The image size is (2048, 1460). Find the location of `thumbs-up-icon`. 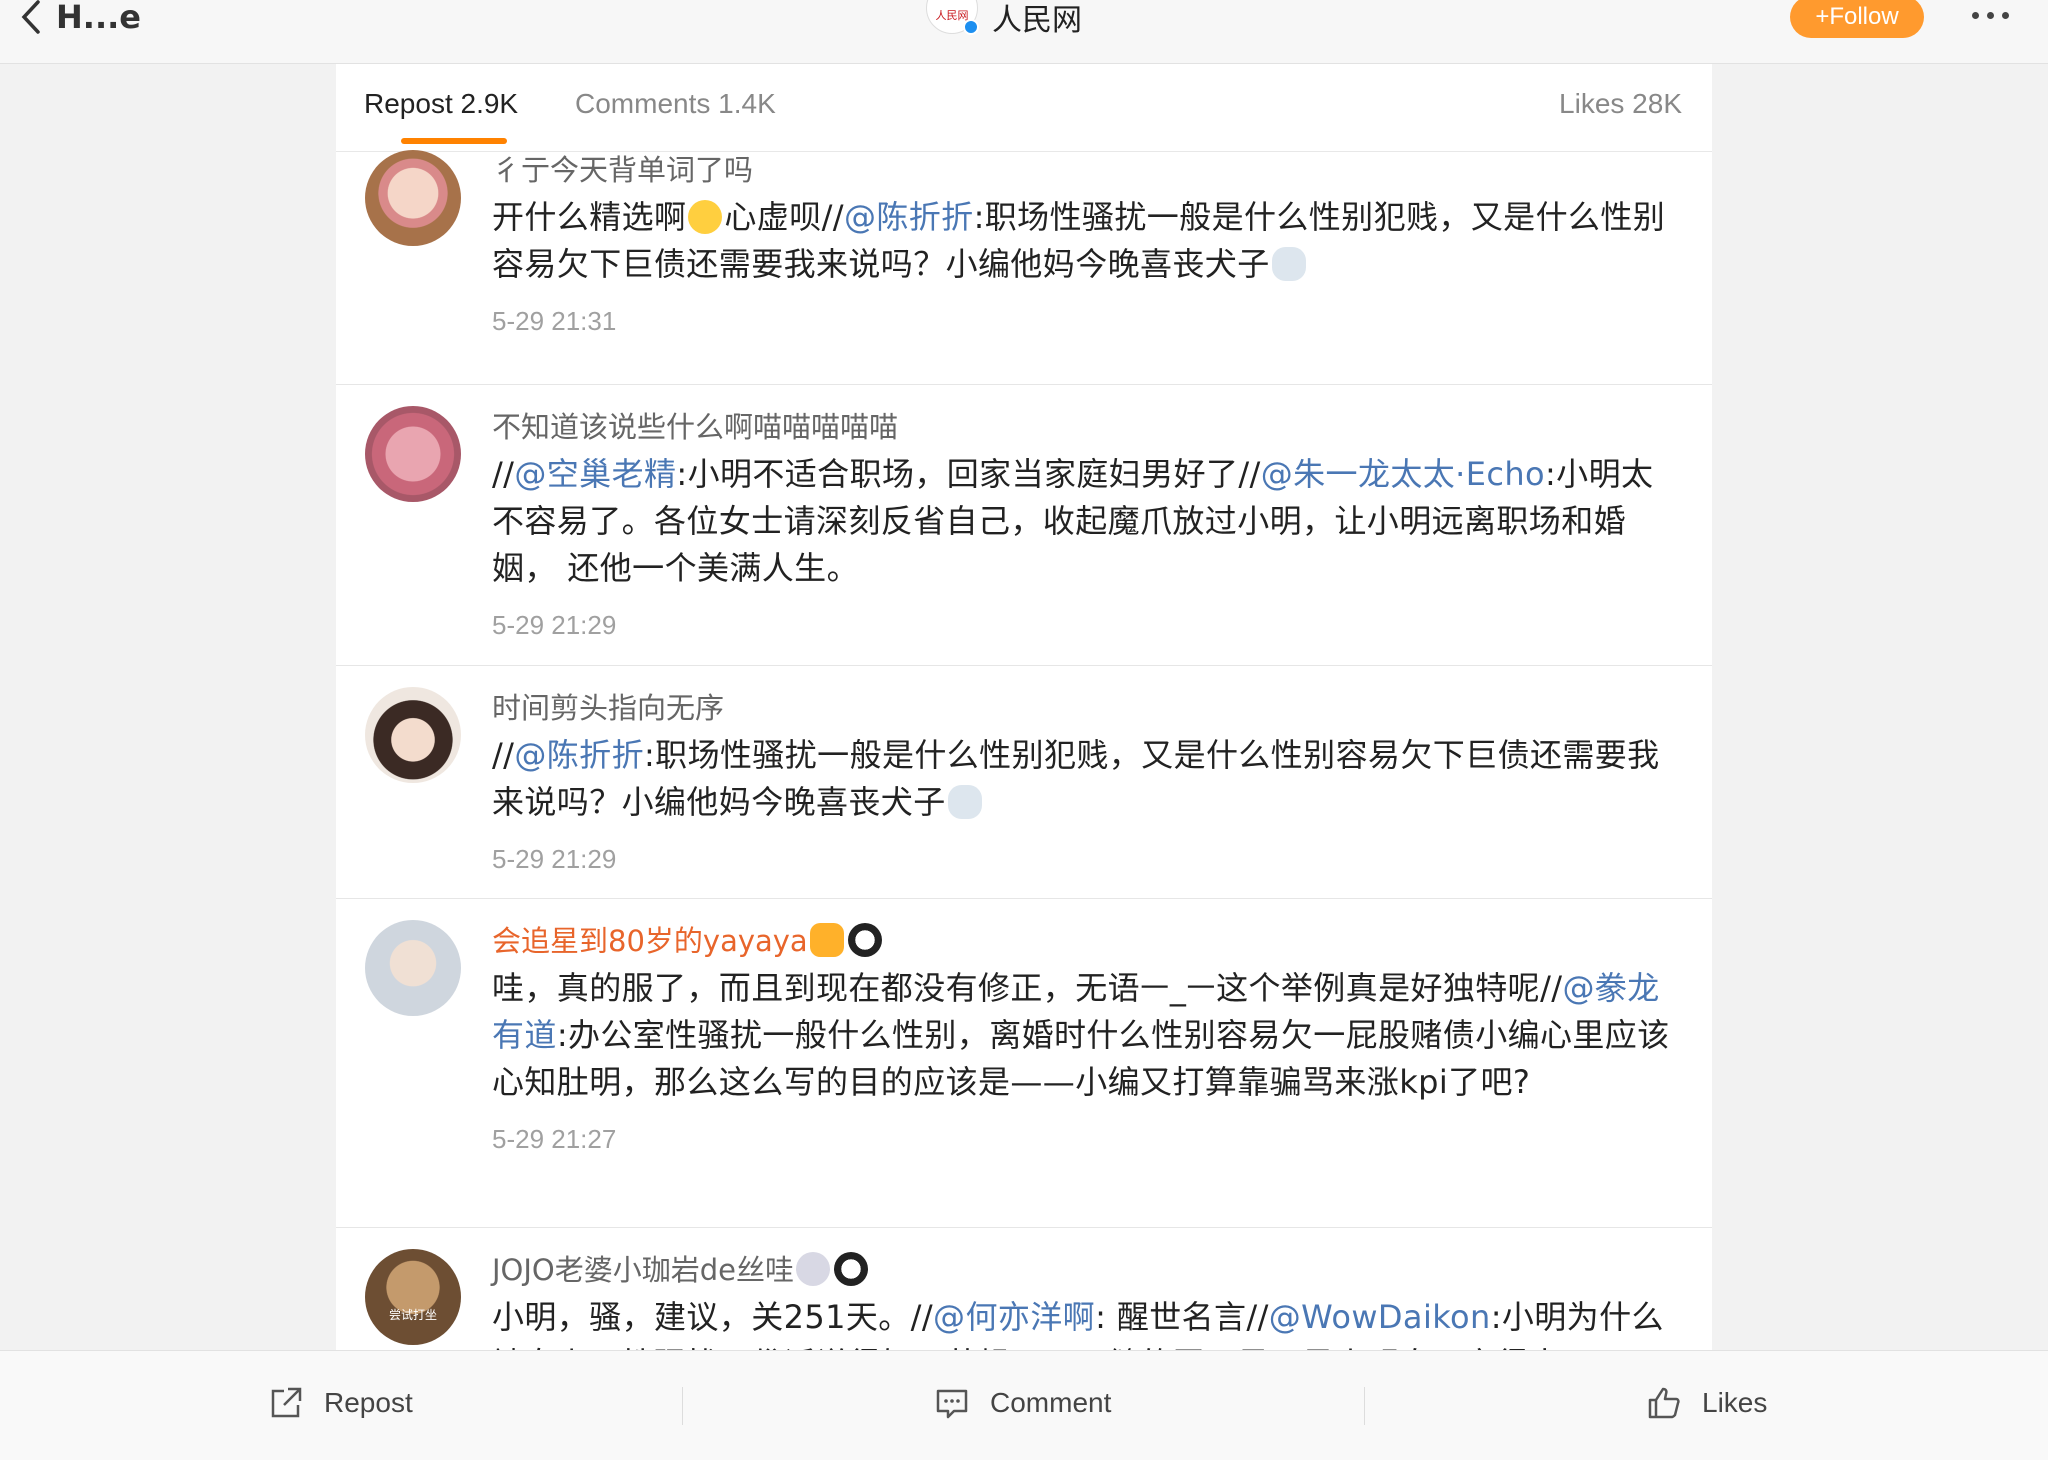

thumbs-up-icon is located at coordinates (1664, 1403).